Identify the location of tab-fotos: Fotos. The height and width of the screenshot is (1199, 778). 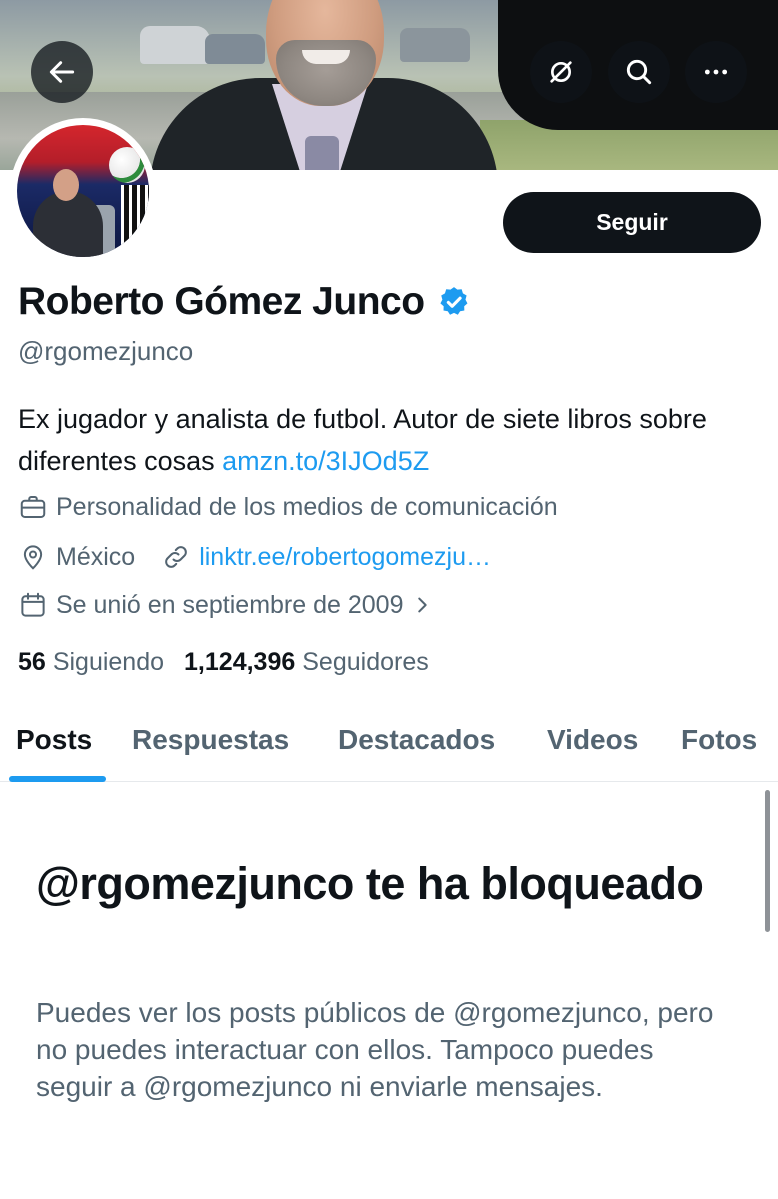
(719, 740).